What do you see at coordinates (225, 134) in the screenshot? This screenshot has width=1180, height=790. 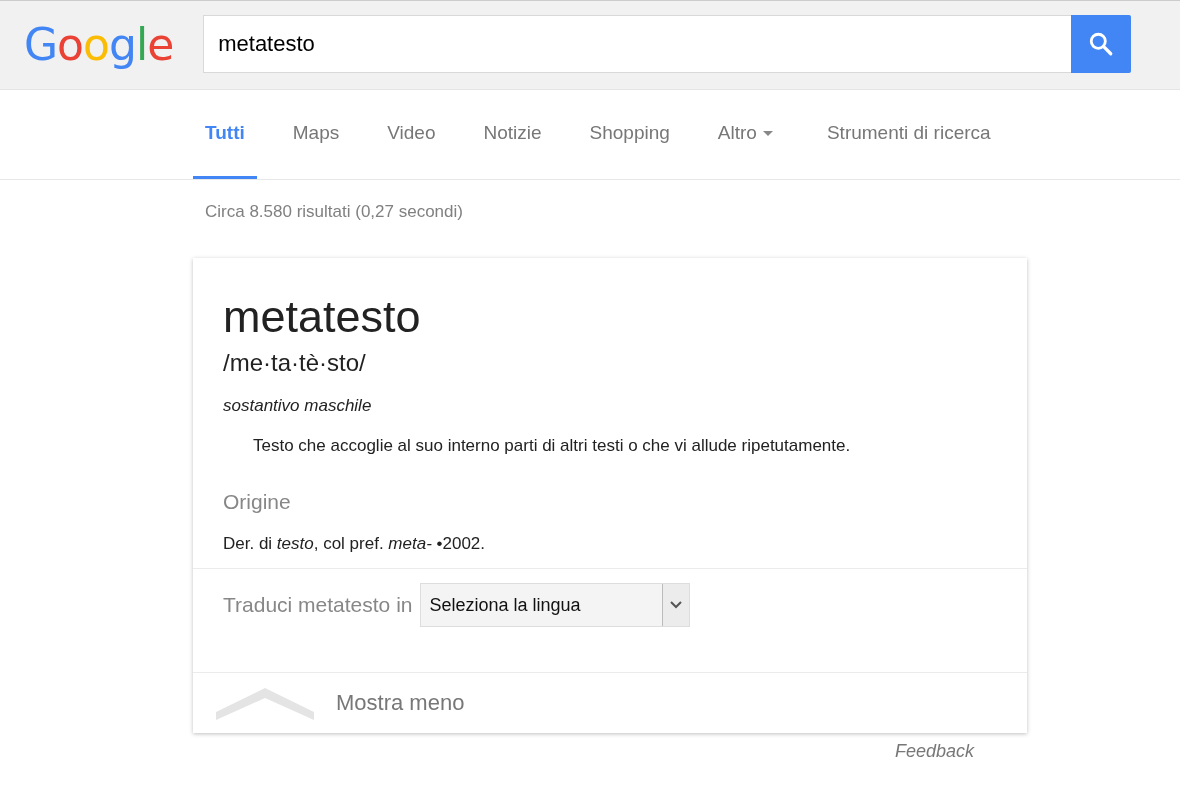 I see `tab: Tutti` at bounding box center [225, 134].